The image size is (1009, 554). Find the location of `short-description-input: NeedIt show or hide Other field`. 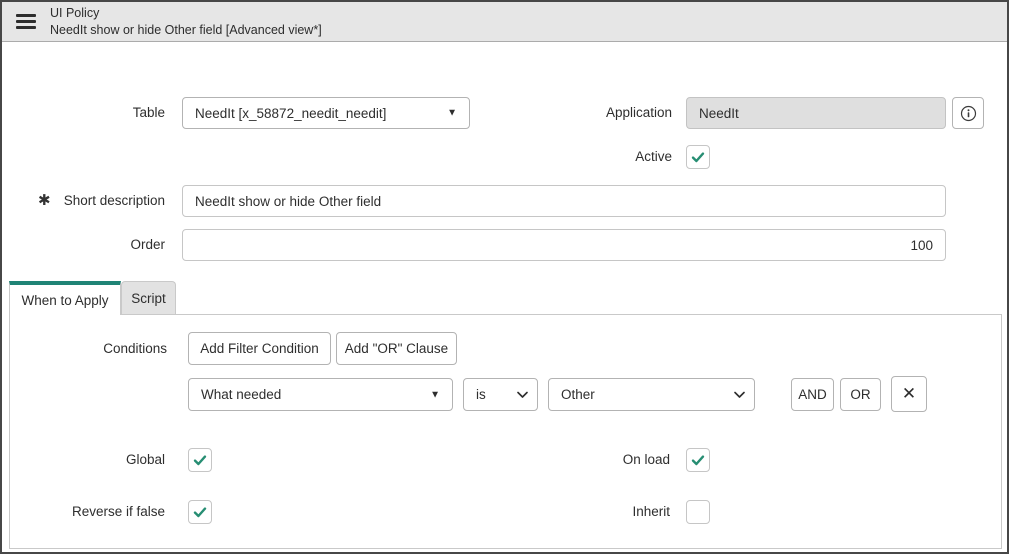

short-description-input: NeedIt show or hide Other field is located at coordinates (564, 201).